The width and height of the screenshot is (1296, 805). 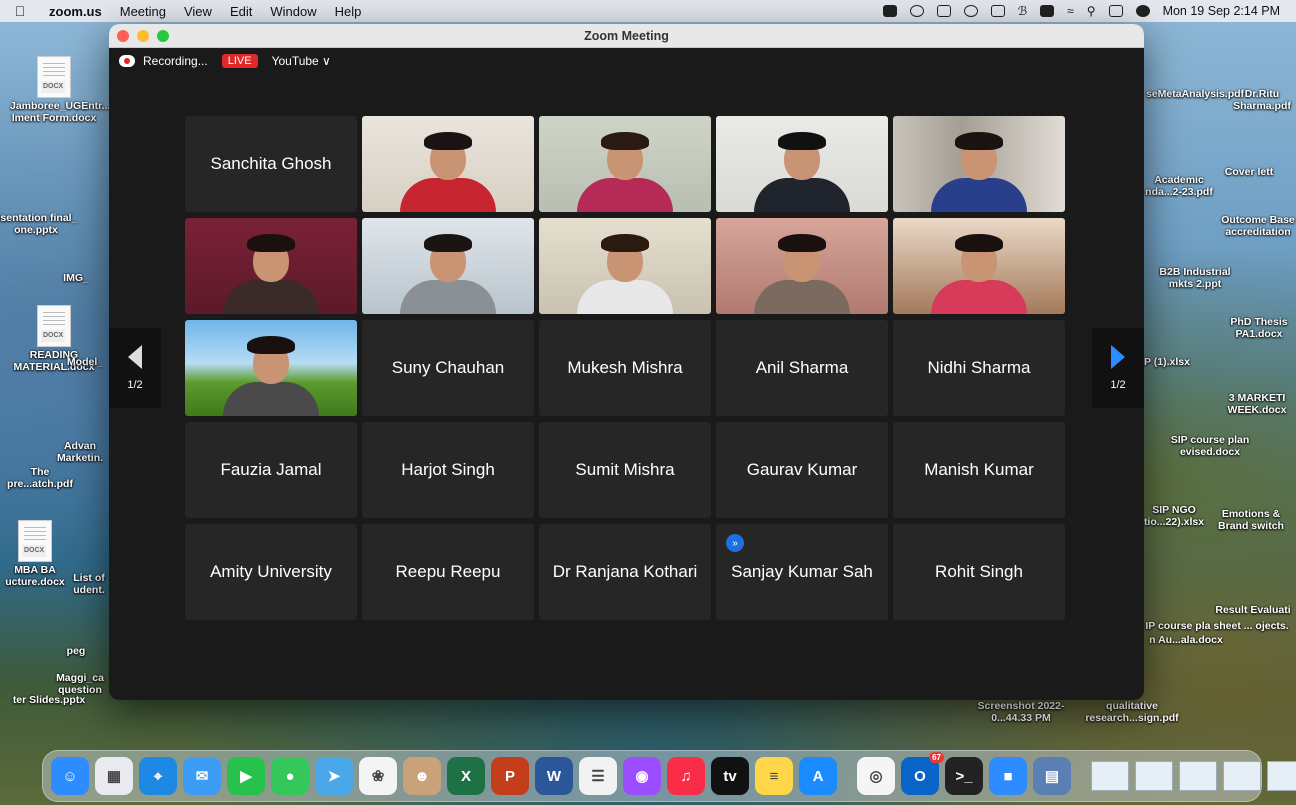 I want to click on calendar-icon, so click(x=997, y=11).